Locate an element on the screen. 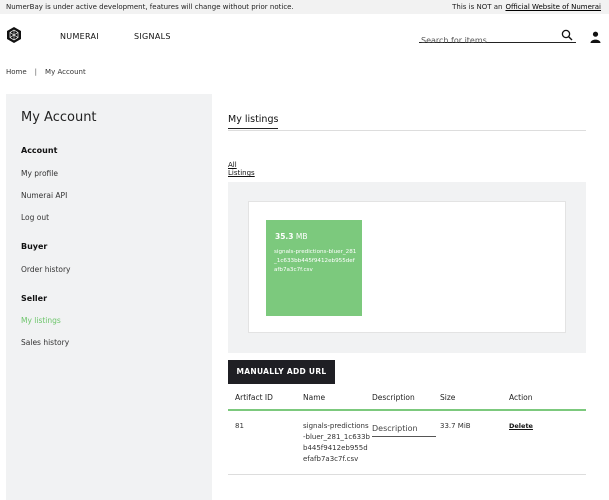  disclaimer-text: This is NOT an is located at coordinates (477, 7).